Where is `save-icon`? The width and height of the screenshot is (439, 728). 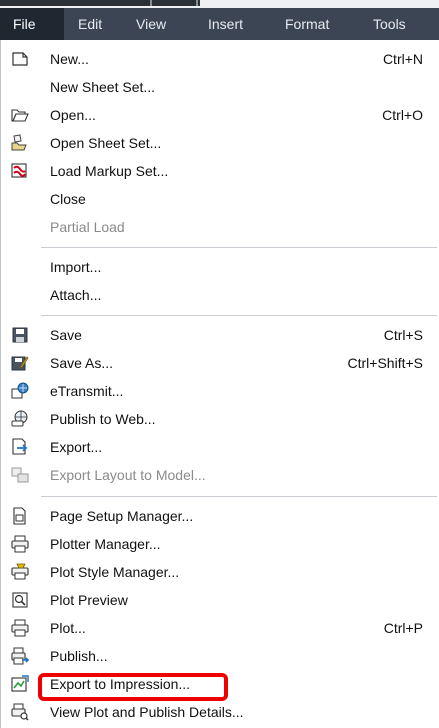 save-icon is located at coordinates (20, 335).